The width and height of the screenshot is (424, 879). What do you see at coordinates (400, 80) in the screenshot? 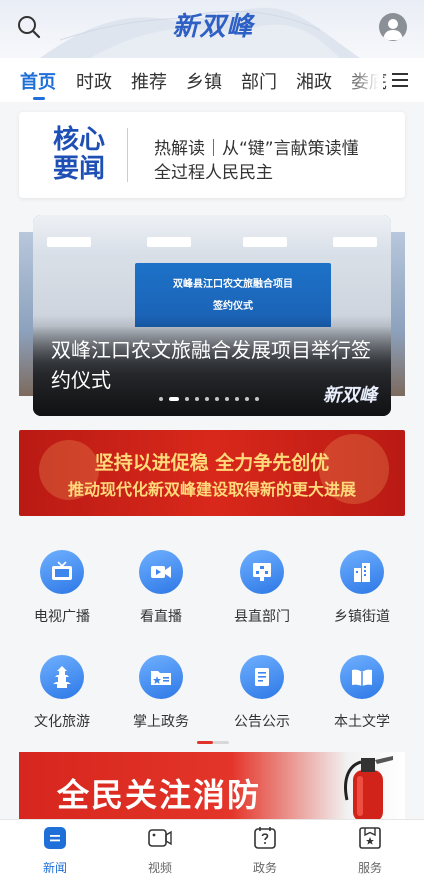
I see `menu-icon` at bounding box center [400, 80].